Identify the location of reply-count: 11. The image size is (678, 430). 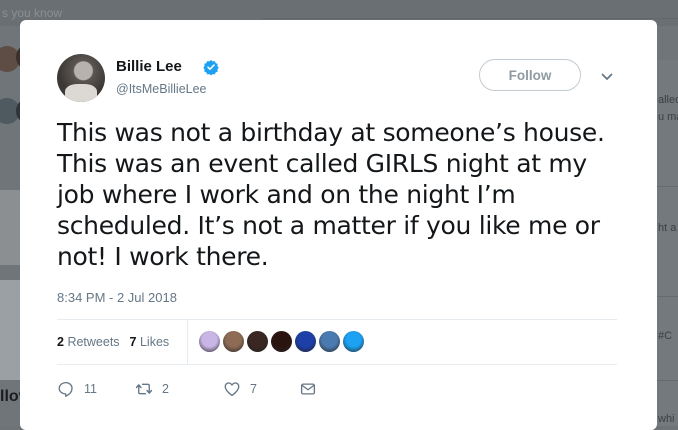
(90, 389).